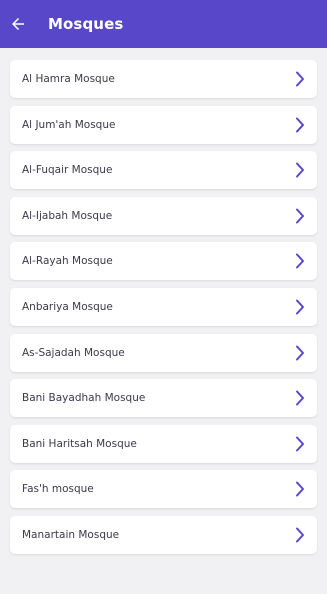  What do you see at coordinates (67, 215) in the screenshot?
I see `list-item-label: Al-Ijabah Mosque` at bounding box center [67, 215].